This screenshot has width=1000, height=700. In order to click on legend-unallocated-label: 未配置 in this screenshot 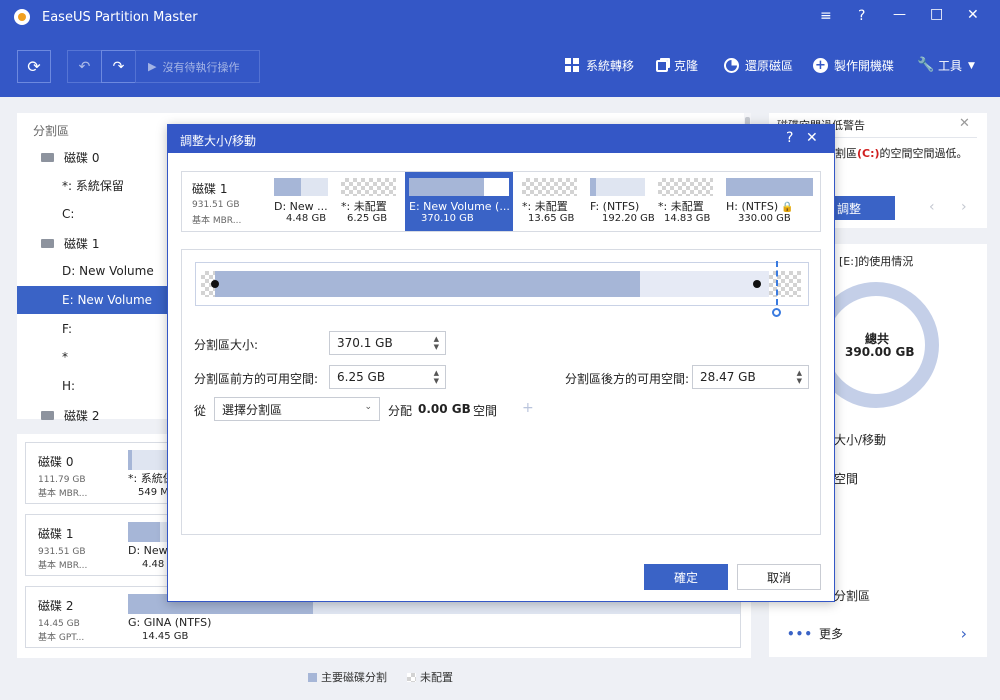, I will do `click(436, 677)`.